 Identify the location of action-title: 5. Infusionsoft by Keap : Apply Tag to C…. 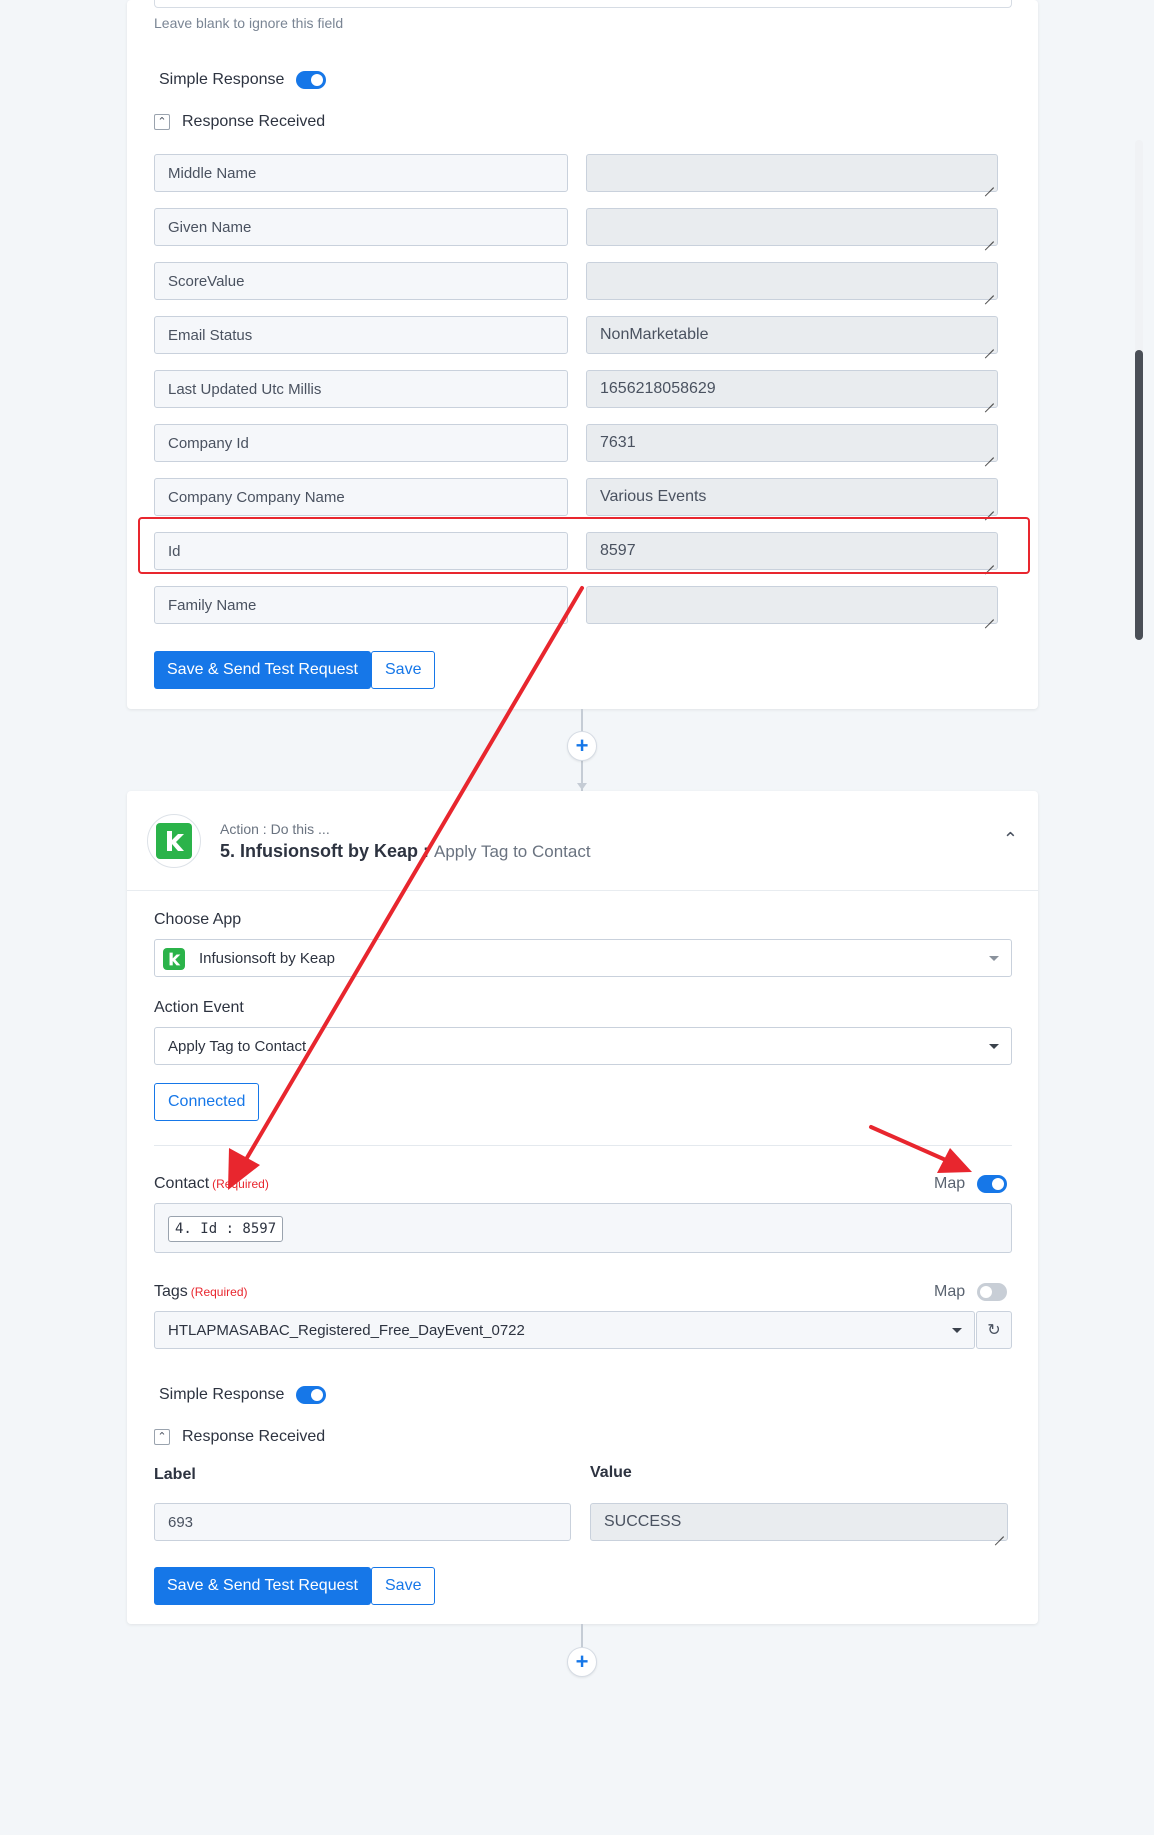
(405, 851).